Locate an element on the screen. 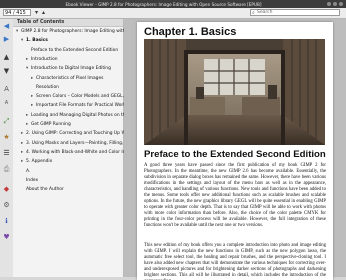 The height and width of the screenshot is (280, 346). search-icon: ⌕ is located at coordinates (253, 13).